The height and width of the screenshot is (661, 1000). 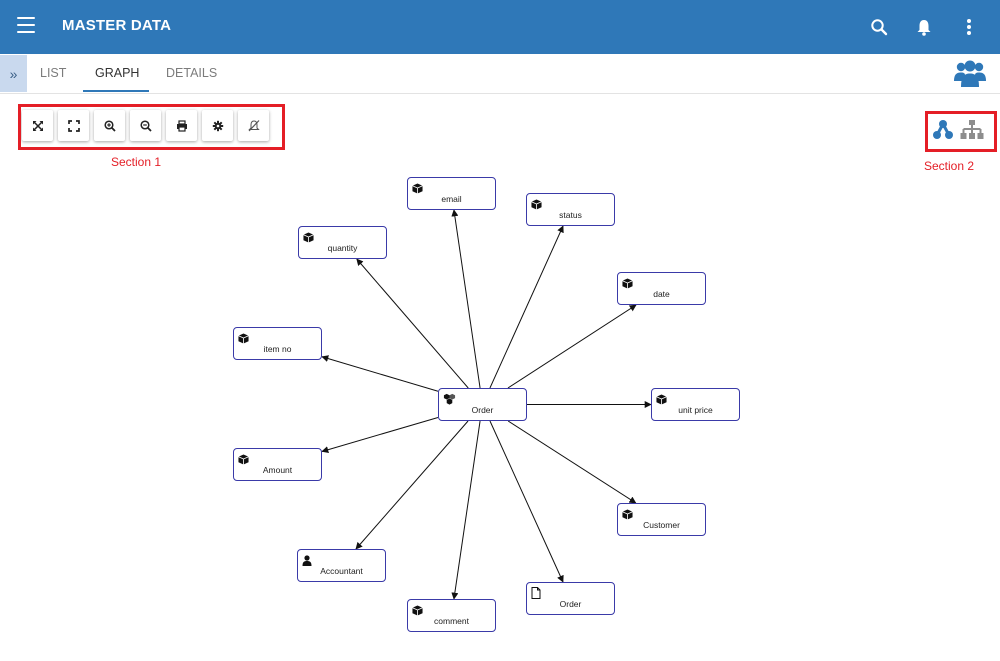 What do you see at coordinates (412, 485) in the screenshot?
I see `edge-to-accountant` at bounding box center [412, 485].